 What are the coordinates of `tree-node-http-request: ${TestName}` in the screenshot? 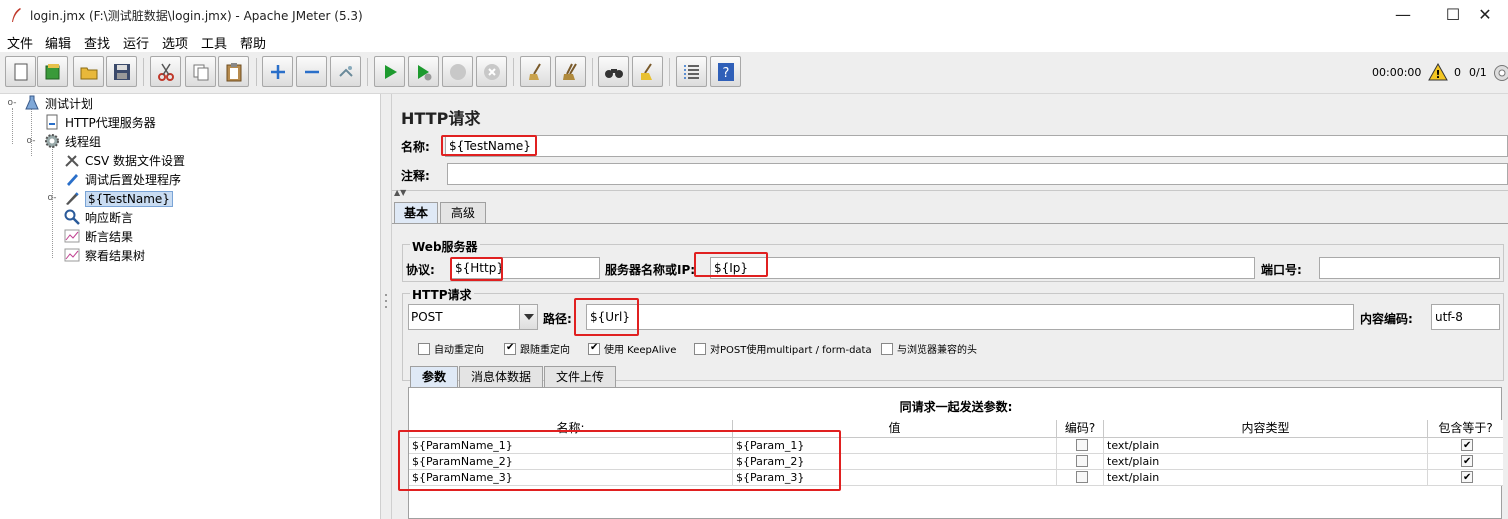 It's located at (118, 199).